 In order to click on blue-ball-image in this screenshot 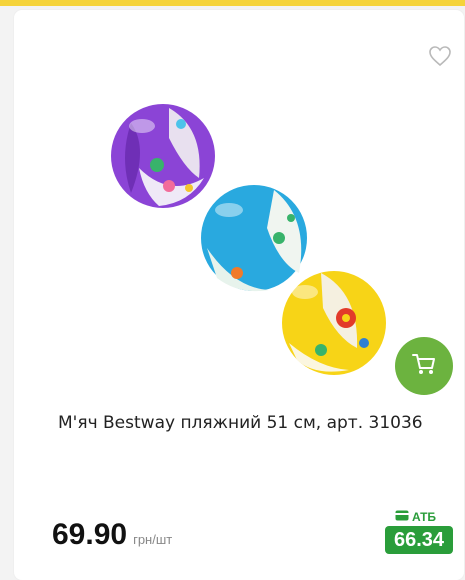, I will do `click(254, 238)`.